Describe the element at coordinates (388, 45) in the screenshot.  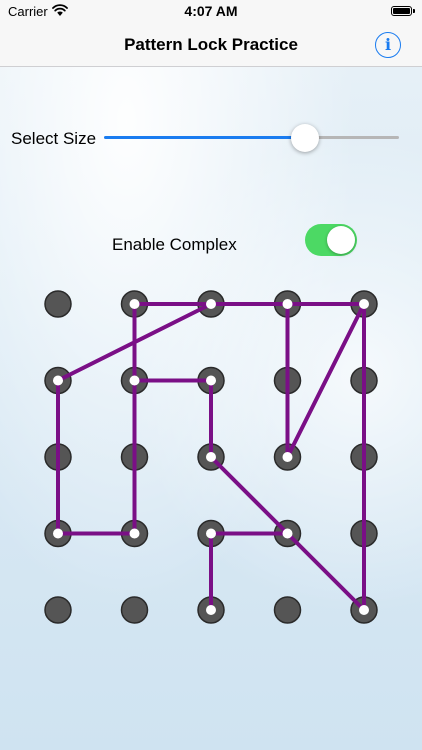
I see `info-icon: i` at that location.